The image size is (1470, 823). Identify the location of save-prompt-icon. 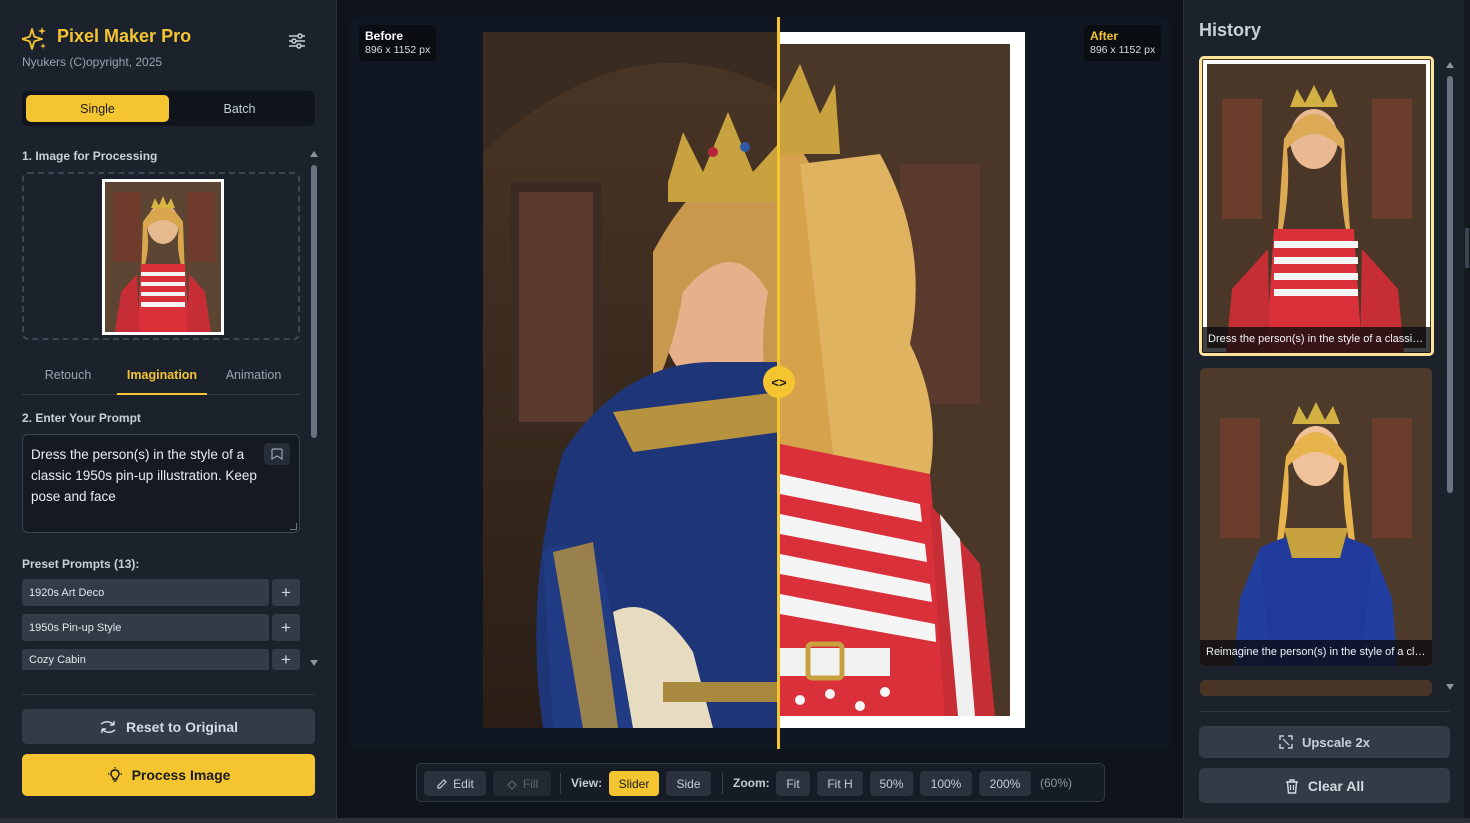
(277, 454).